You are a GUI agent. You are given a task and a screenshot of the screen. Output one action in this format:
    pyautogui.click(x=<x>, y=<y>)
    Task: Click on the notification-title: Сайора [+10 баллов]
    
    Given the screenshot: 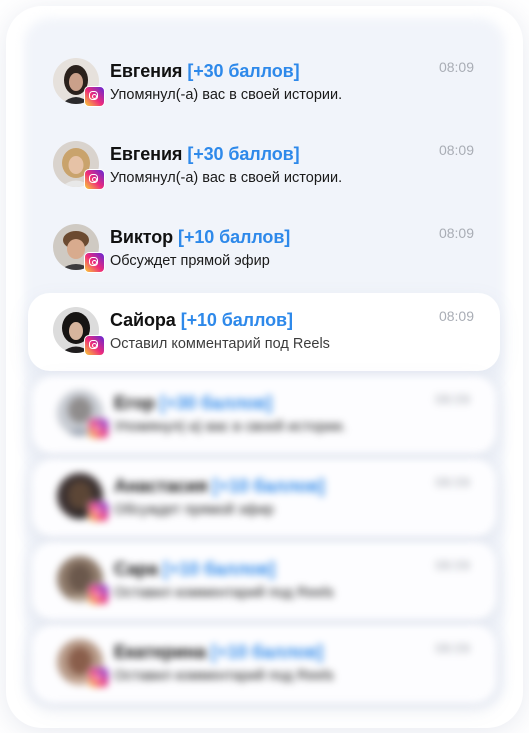 What is the action you would take?
    pyautogui.click(x=201, y=320)
    